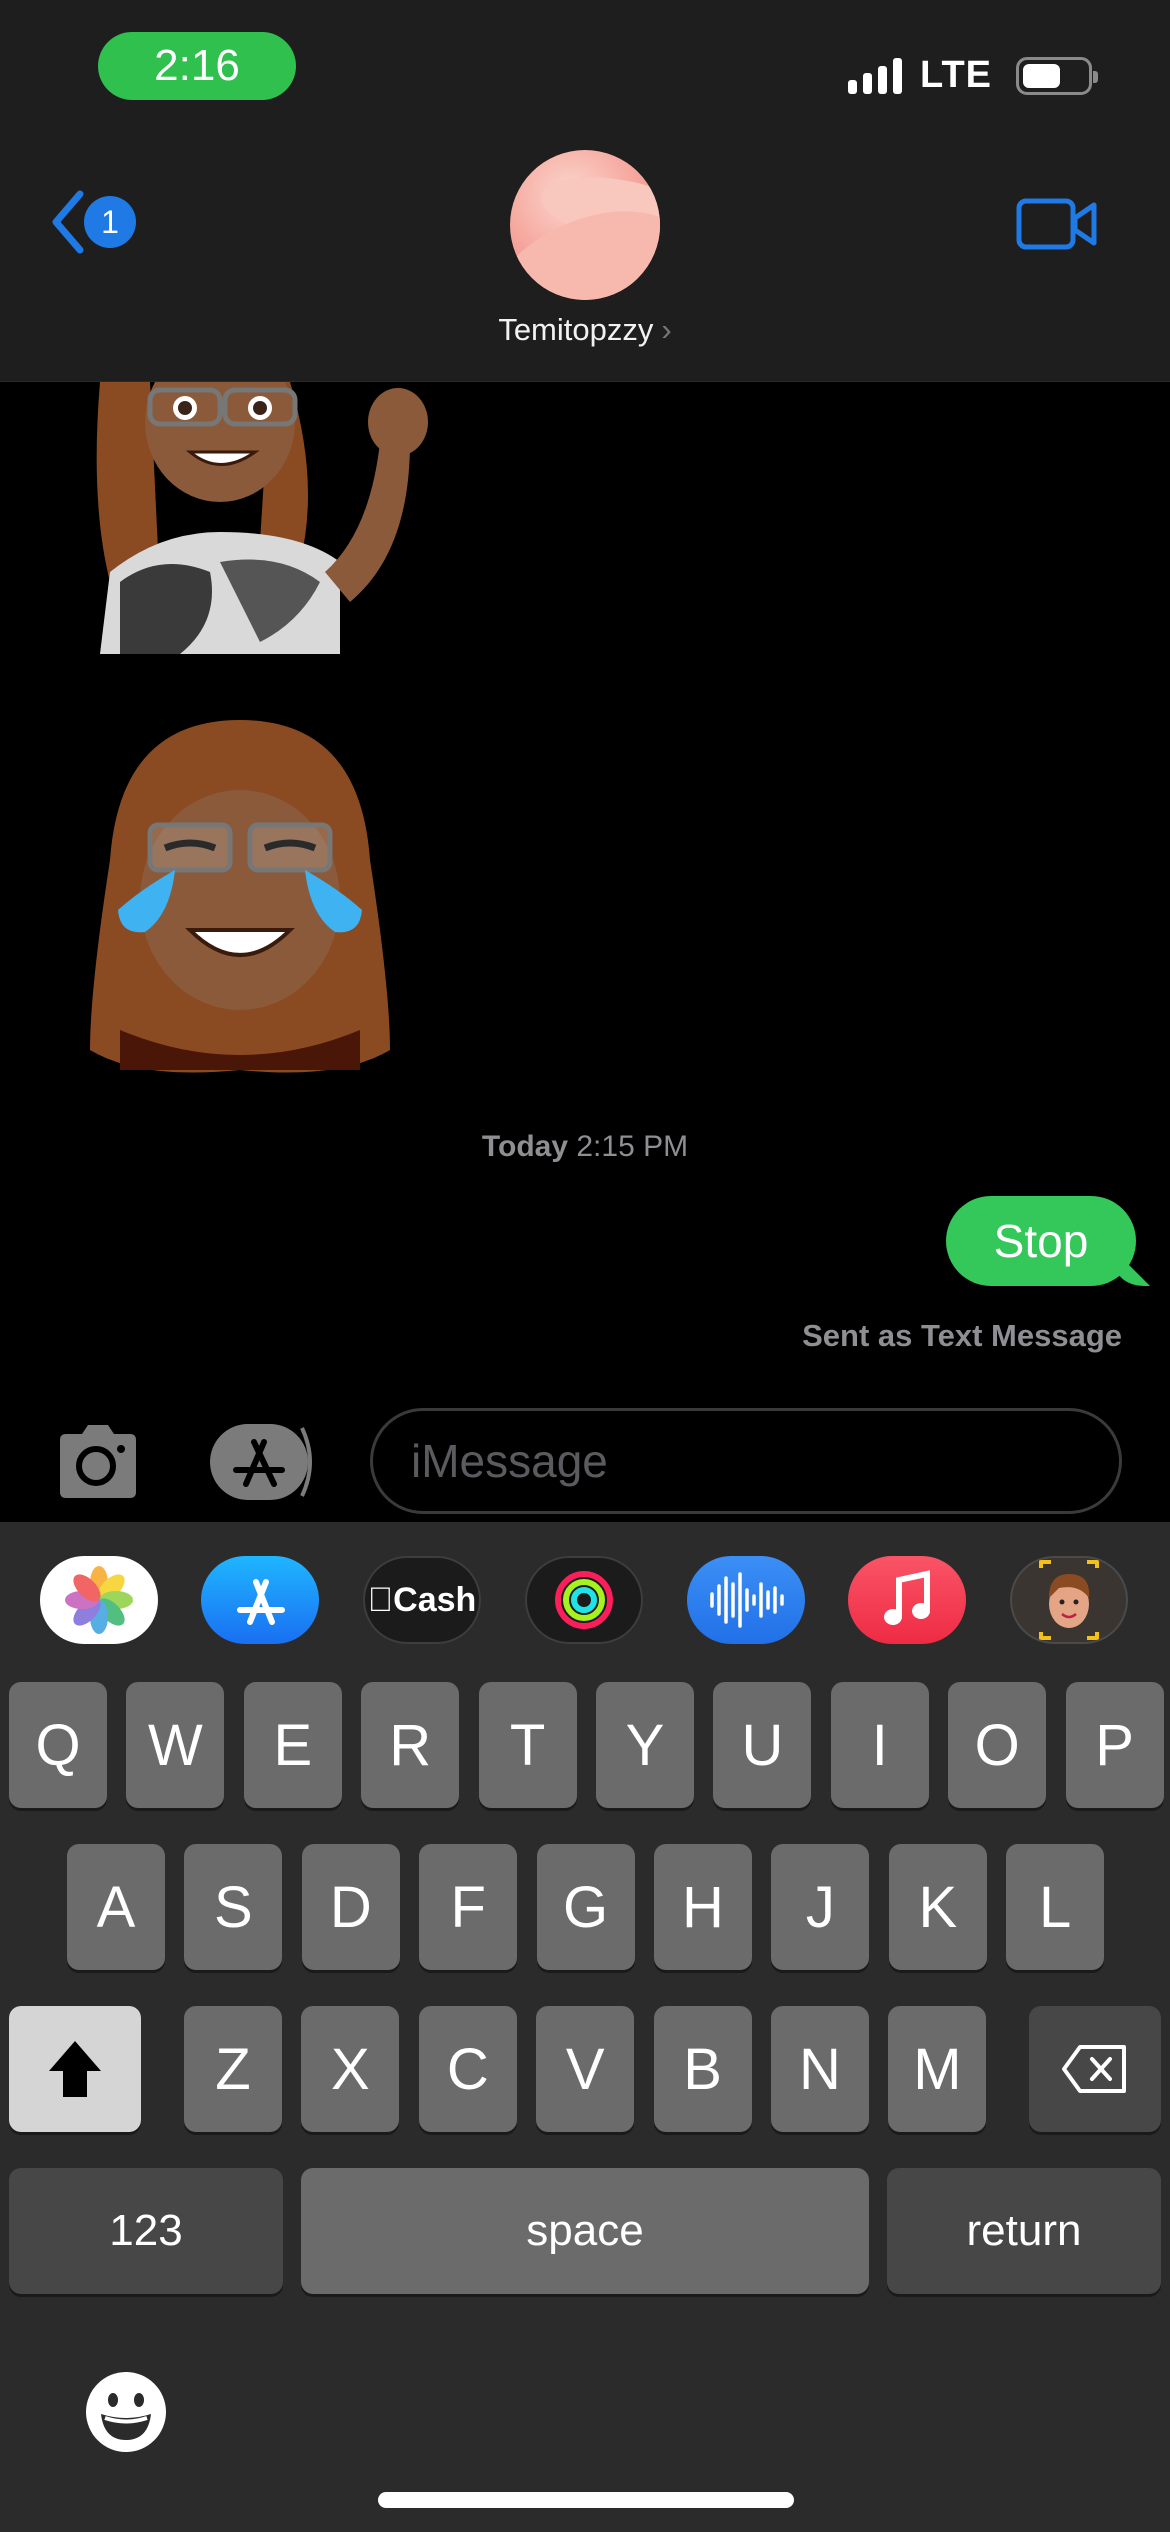  I want to click on sent-message: Stop, so click(1041, 1241).